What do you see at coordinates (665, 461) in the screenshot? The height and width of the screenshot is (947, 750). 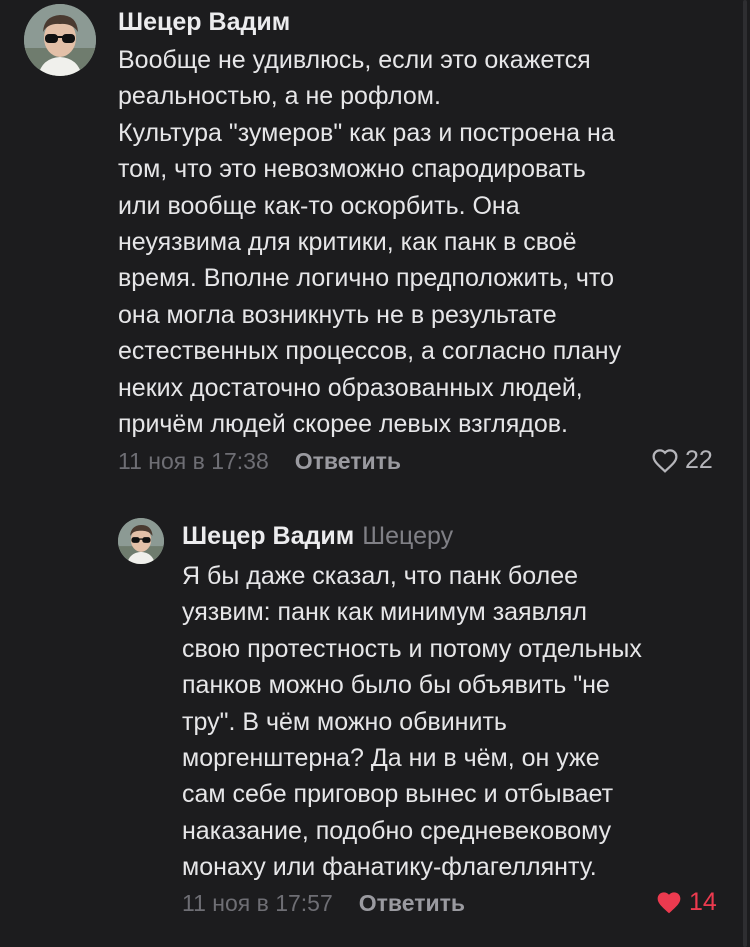 I see `heart-outline-icon` at bounding box center [665, 461].